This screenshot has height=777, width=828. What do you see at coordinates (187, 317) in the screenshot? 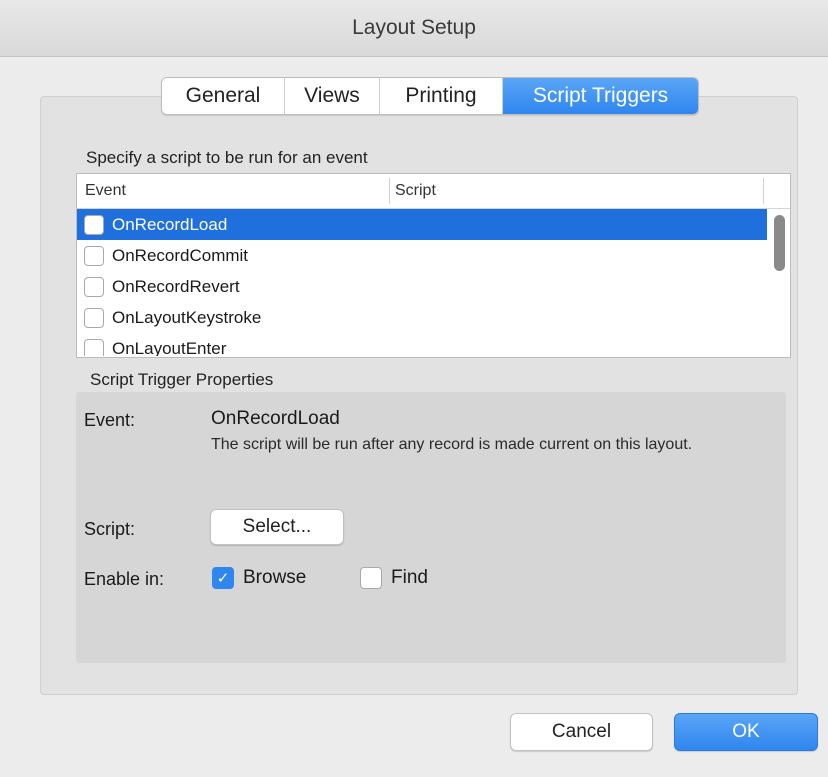
I see `event-name: OnLayoutKeystroke` at bounding box center [187, 317].